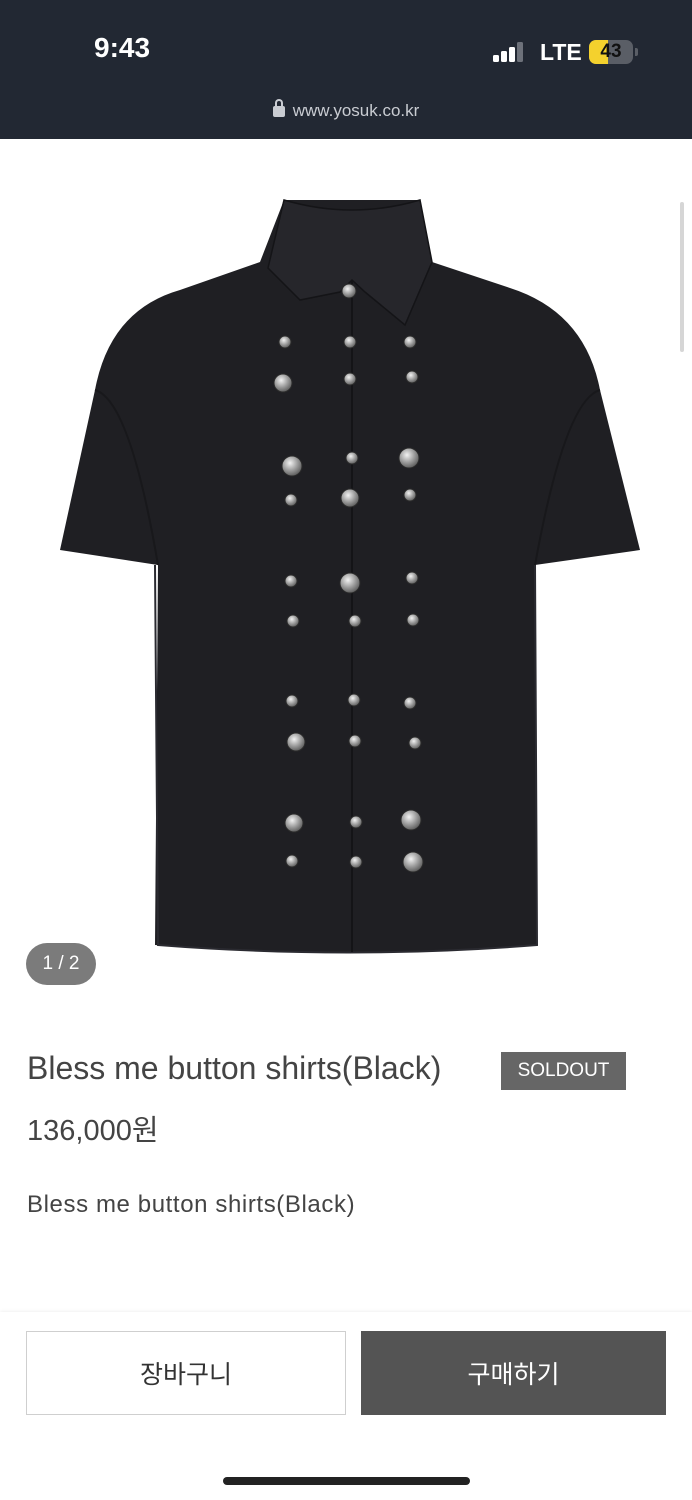  What do you see at coordinates (122, 47) in the screenshot?
I see `status-time: 9:43` at bounding box center [122, 47].